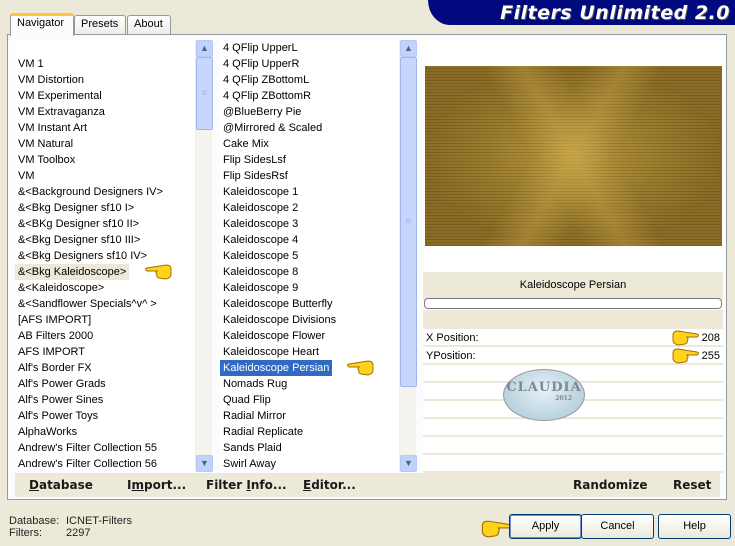 Image resolution: width=735 pixels, height=546 pixels. Describe the element at coordinates (105, 144) in the screenshot. I see `list-item: VM Natural` at that location.